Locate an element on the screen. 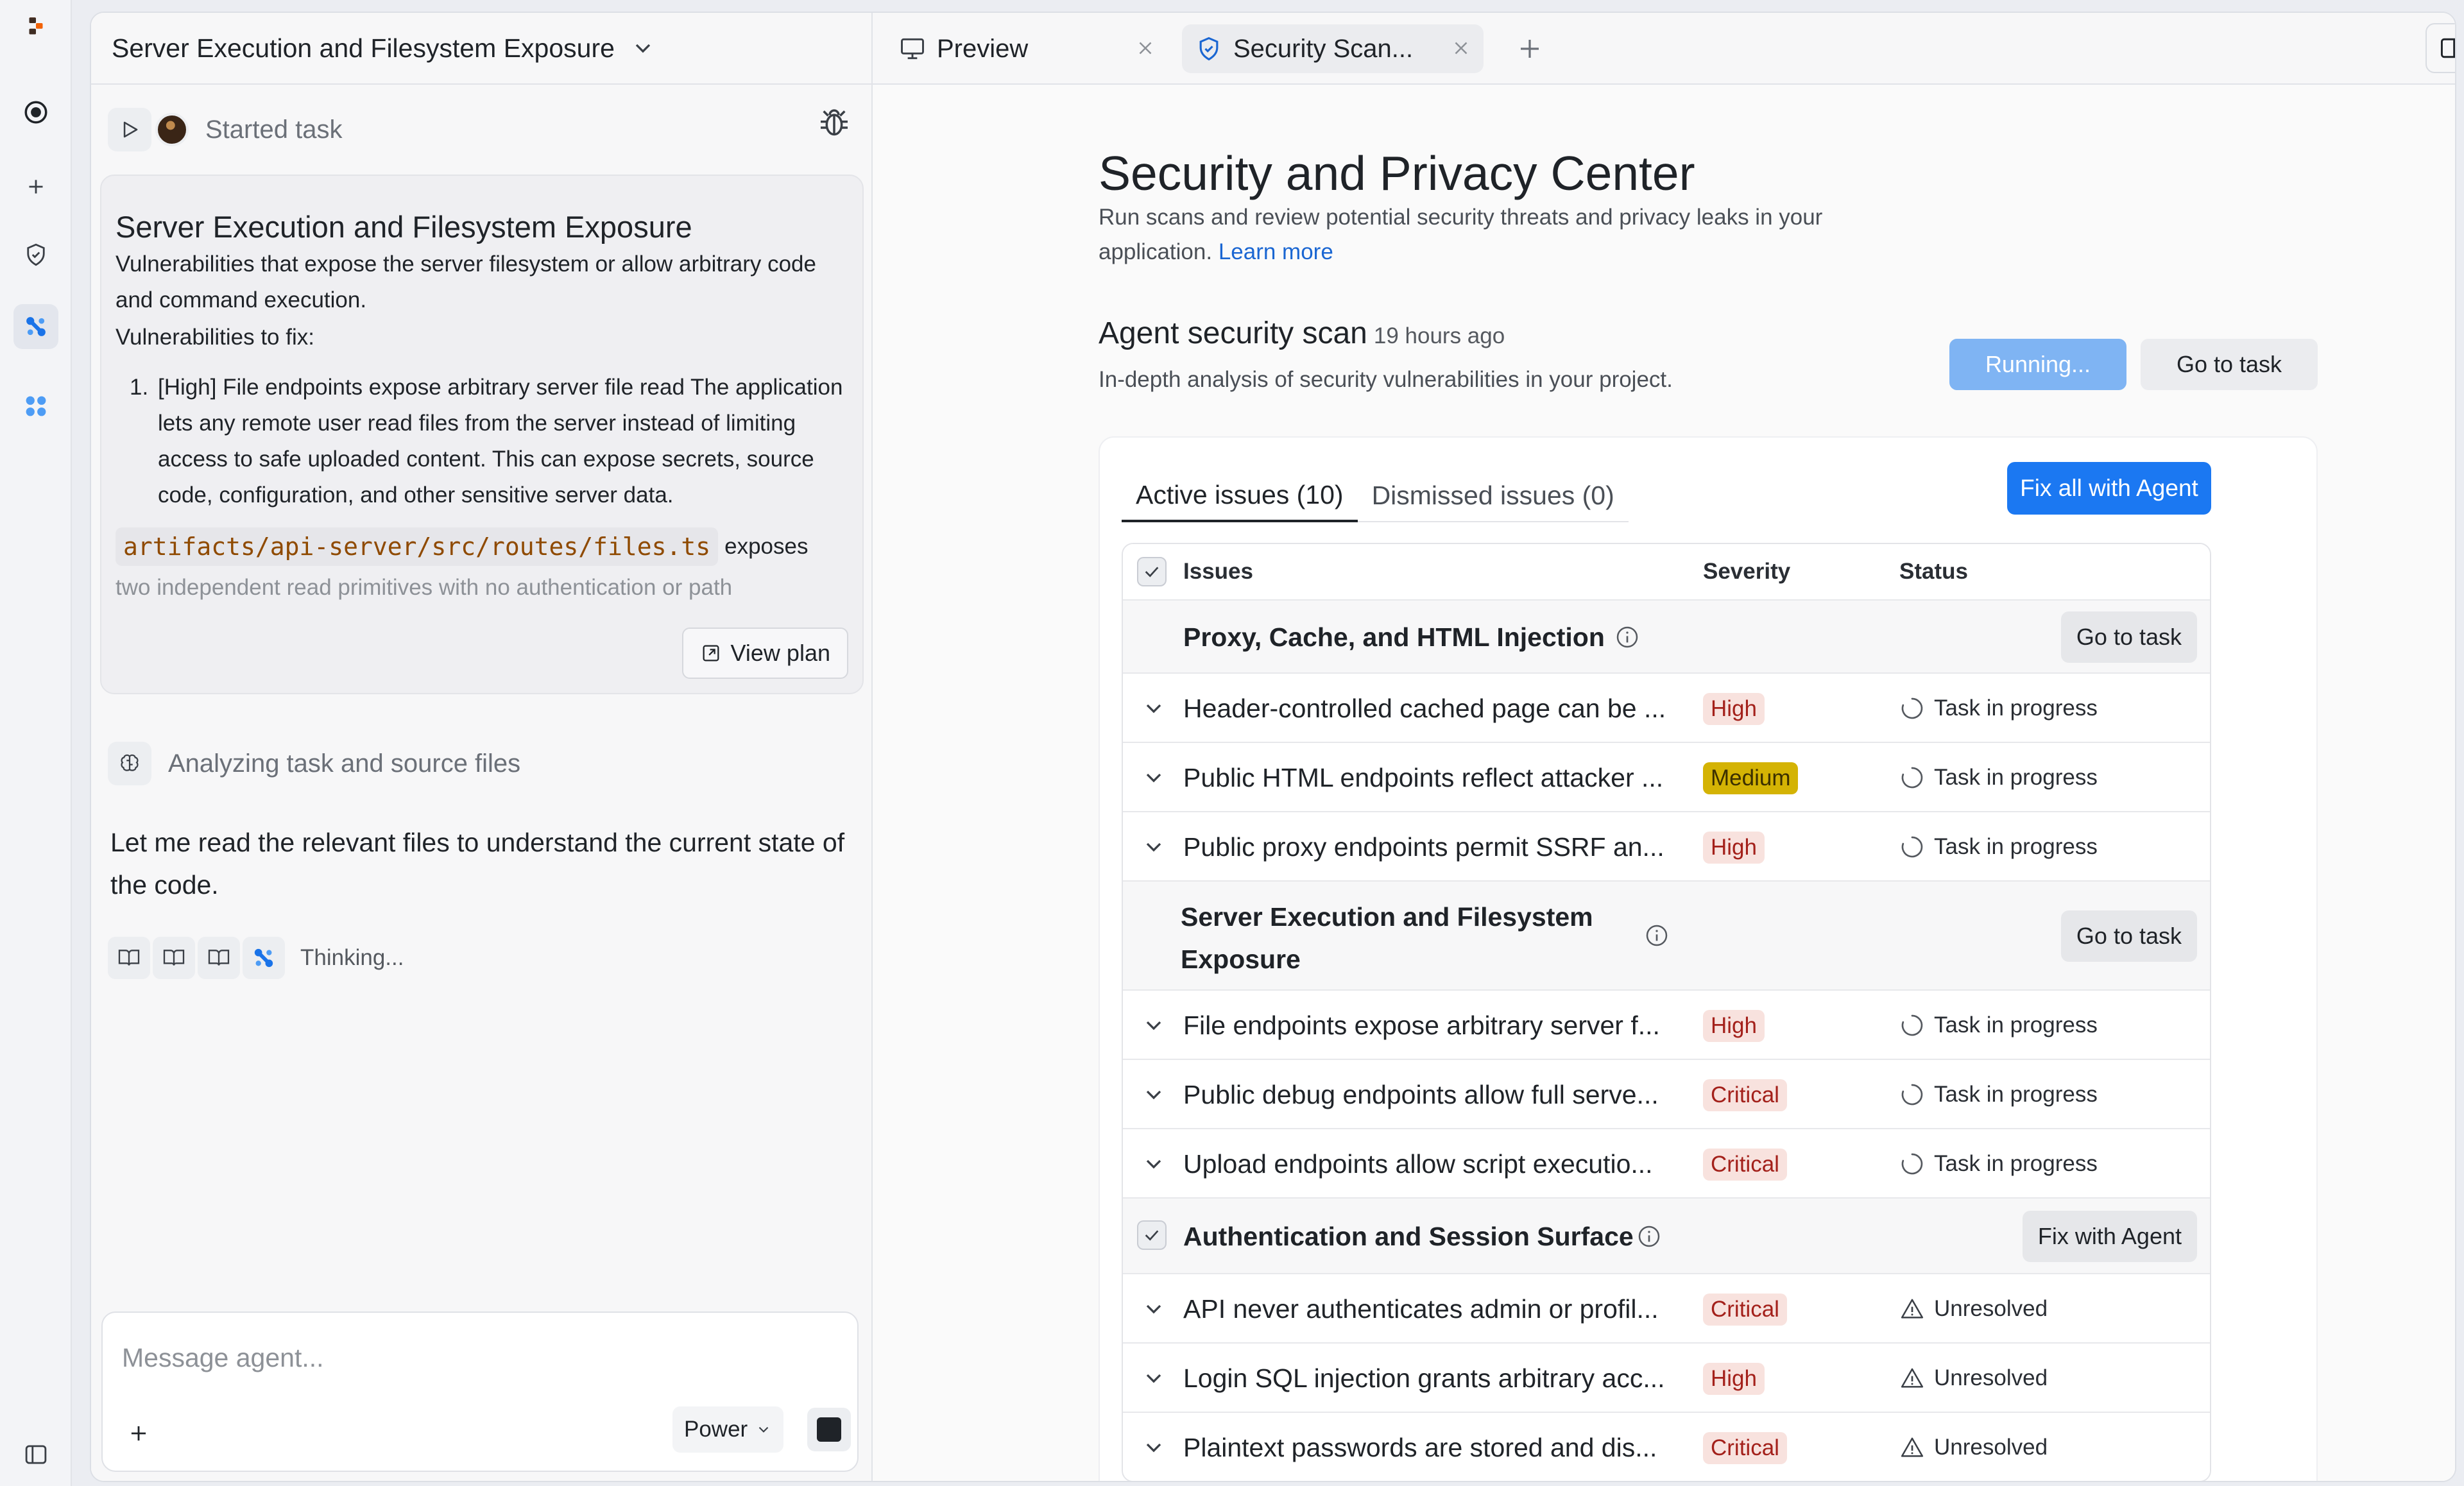 Image resolution: width=2464 pixels, height=1486 pixels. mode-label: Power is located at coordinates (716, 1429).